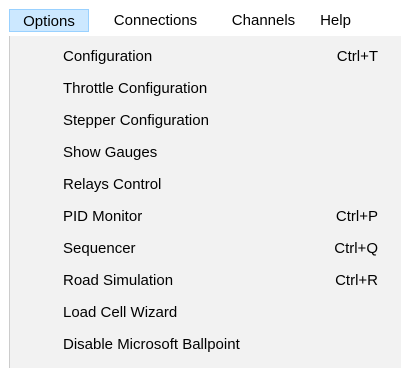 Image resolution: width=403 pixels, height=369 pixels. I want to click on menu-item-throttle-configuration: Throttle Configuration, so click(205, 89).